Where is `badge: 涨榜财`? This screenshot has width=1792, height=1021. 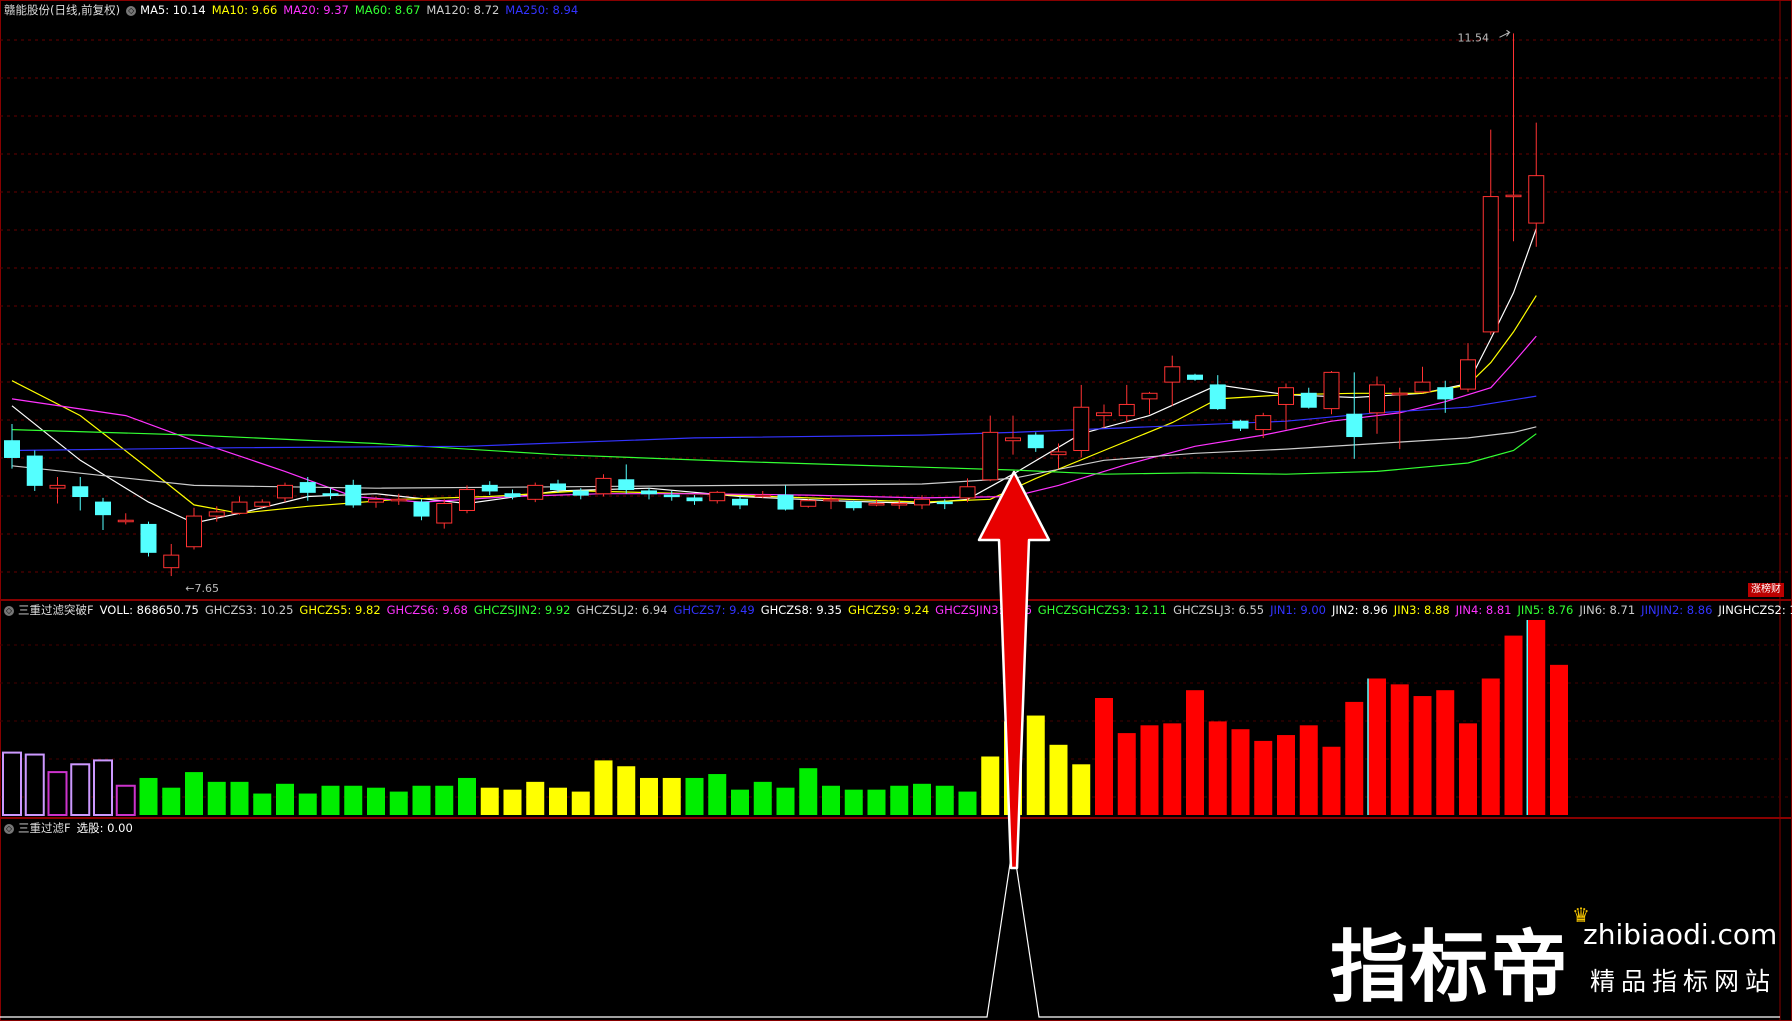 badge: 涨榜财 is located at coordinates (1766, 590).